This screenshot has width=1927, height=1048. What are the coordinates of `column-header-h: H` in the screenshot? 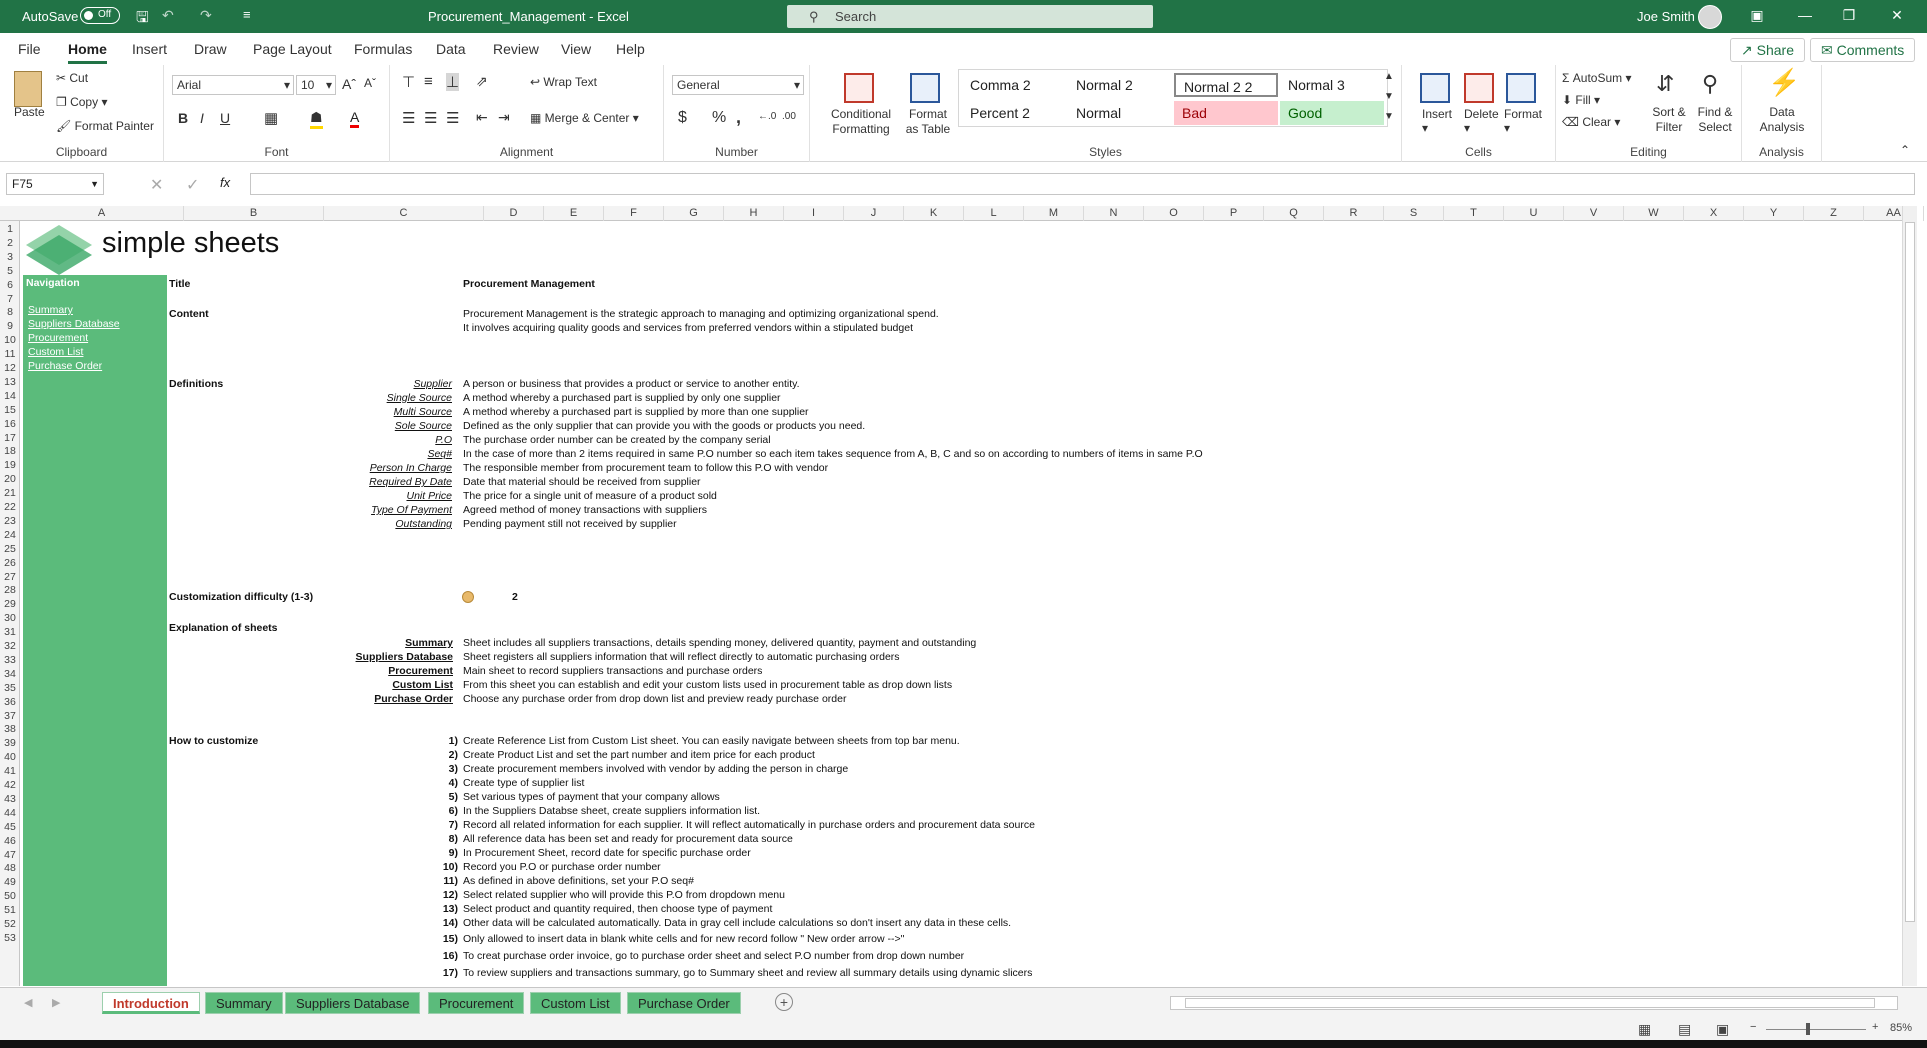 It's located at (754, 213).